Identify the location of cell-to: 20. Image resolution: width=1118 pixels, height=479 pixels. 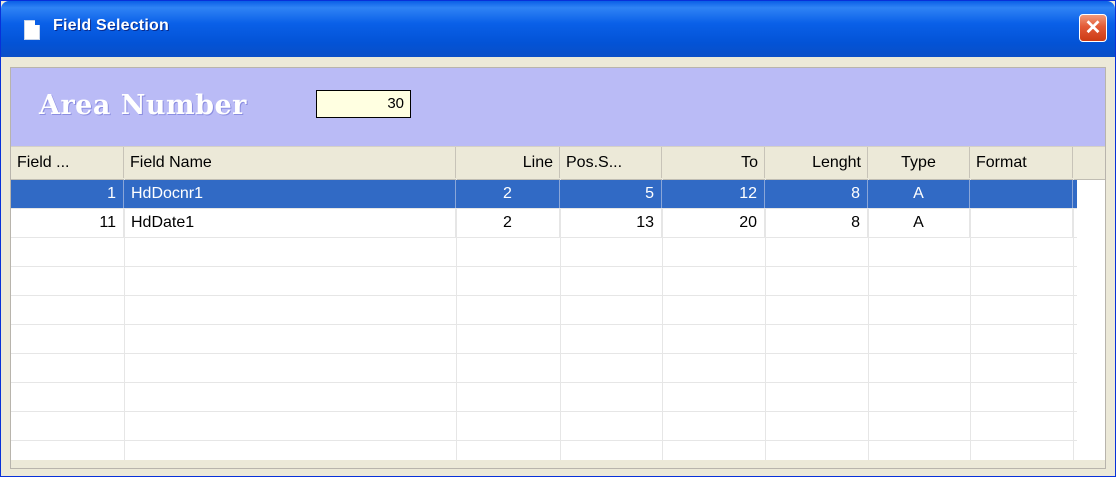
(713, 223).